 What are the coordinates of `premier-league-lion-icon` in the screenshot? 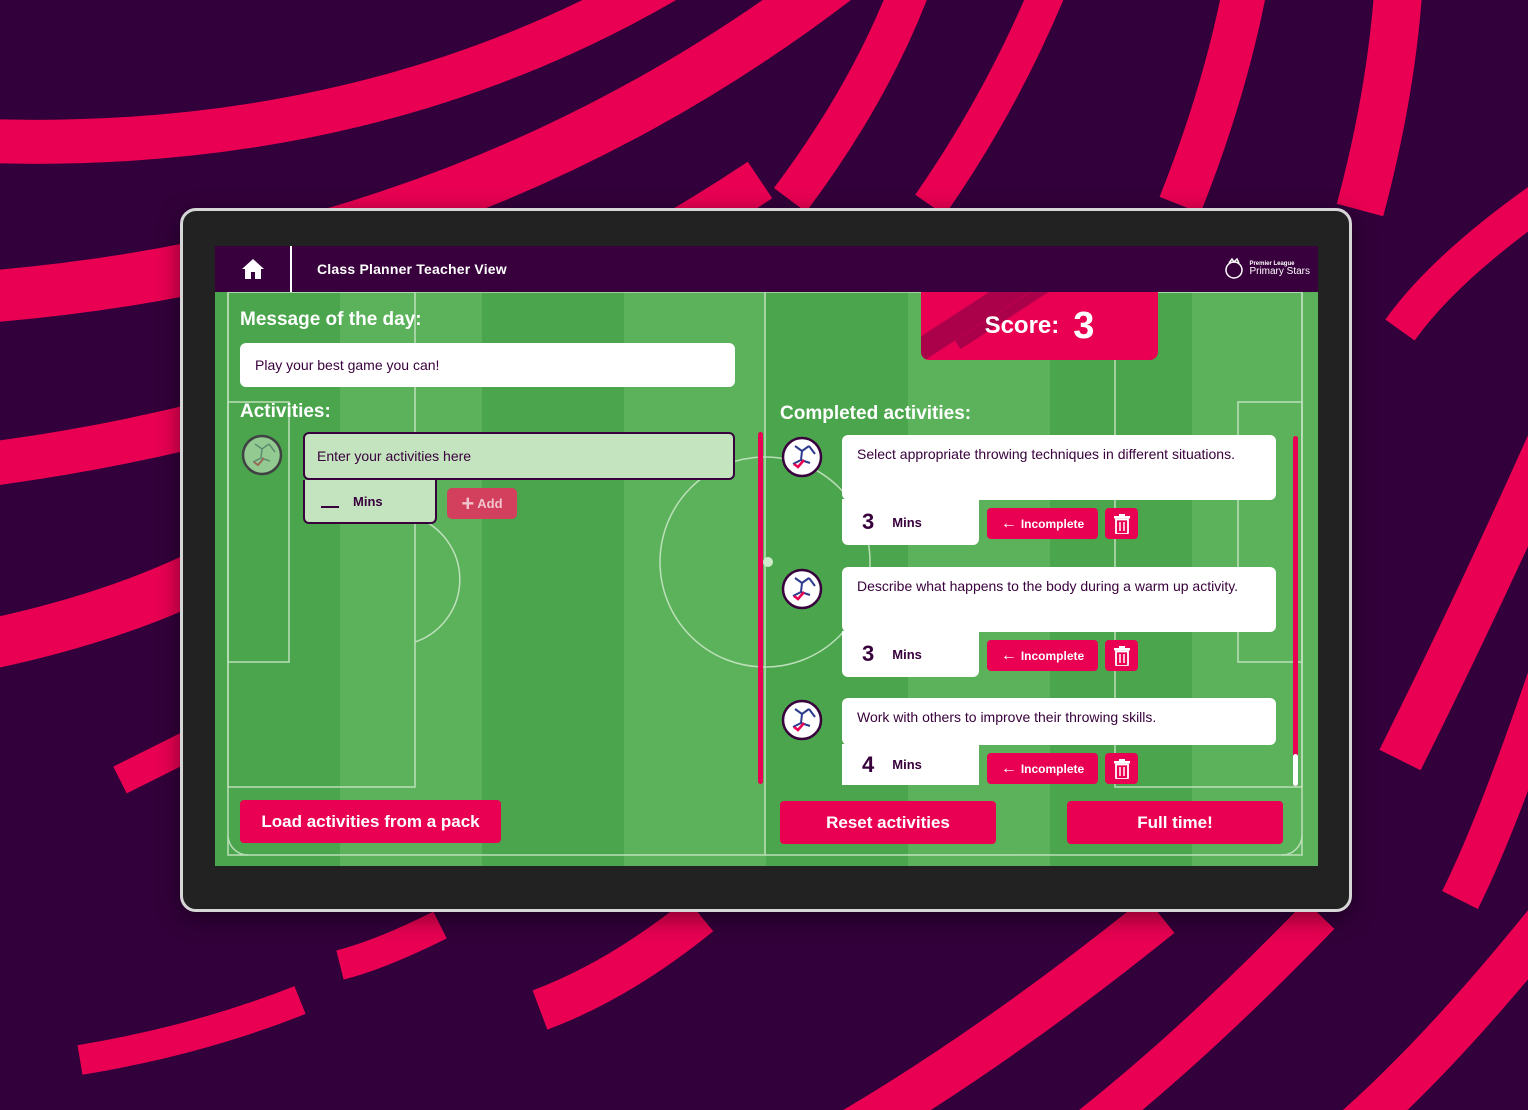 It's located at (1234, 268).